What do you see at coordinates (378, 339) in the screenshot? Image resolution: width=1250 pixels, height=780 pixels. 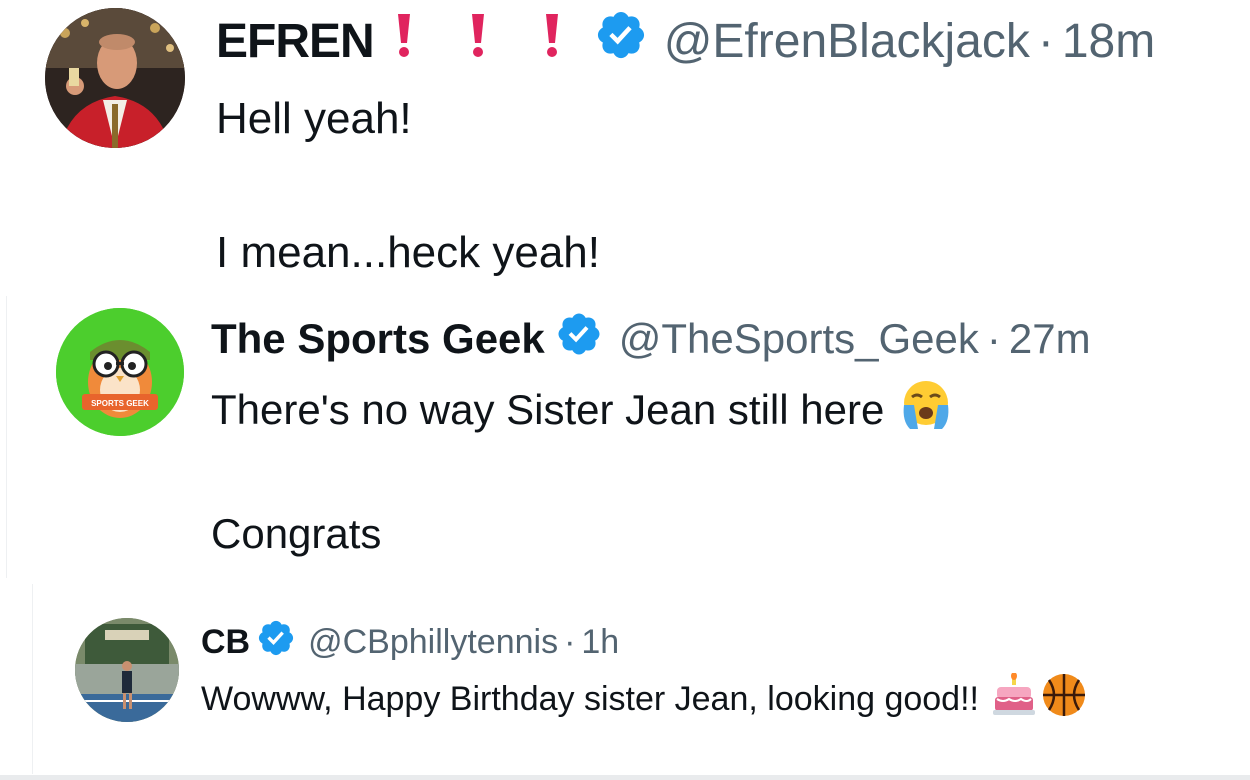 I see `display-name: The Sports Geek` at bounding box center [378, 339].